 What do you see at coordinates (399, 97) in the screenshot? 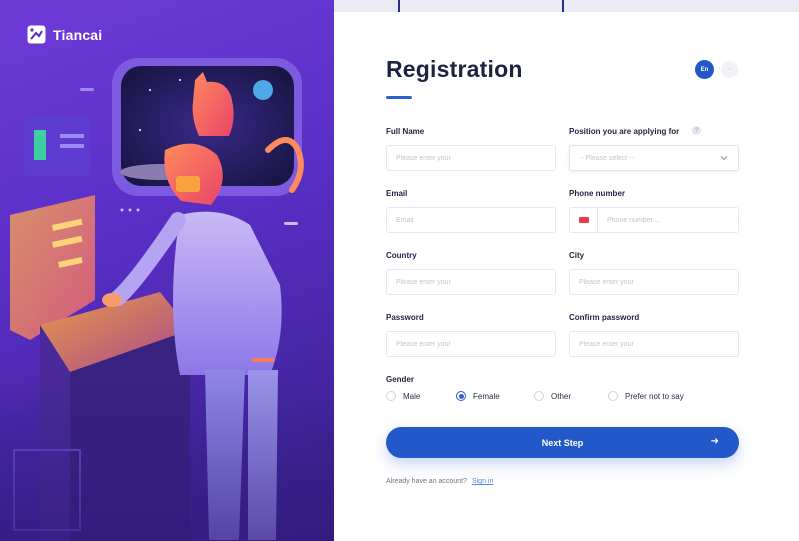
I see `title-underline` at bounding box center [399, 97].